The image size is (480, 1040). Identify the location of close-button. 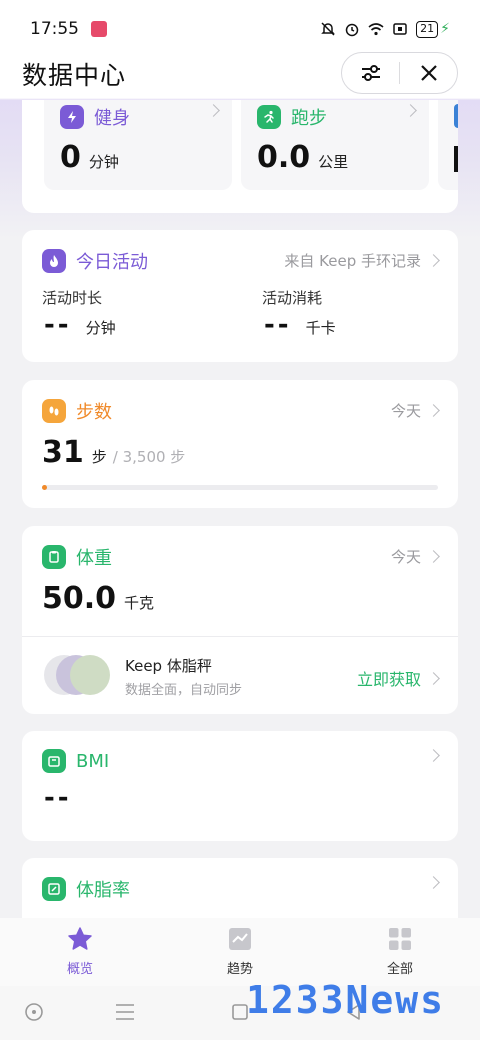
(428, 73).